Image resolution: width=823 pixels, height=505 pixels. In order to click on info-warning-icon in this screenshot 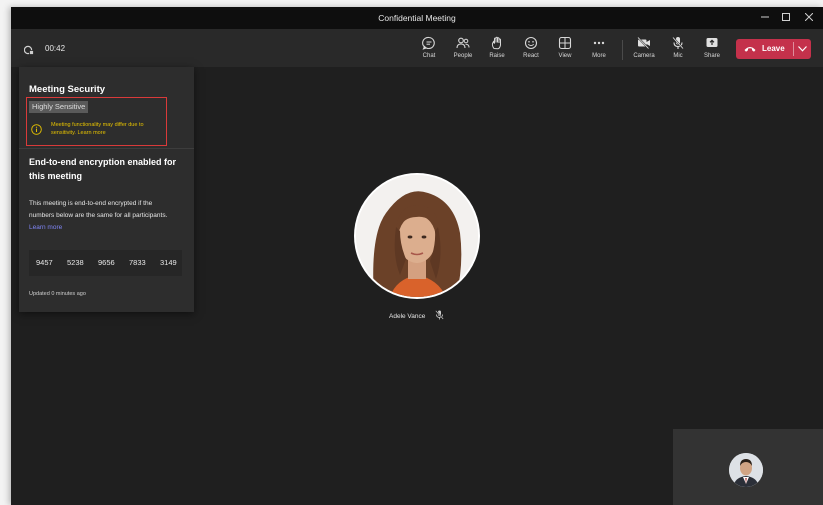, I will do `click(36, 129)`.